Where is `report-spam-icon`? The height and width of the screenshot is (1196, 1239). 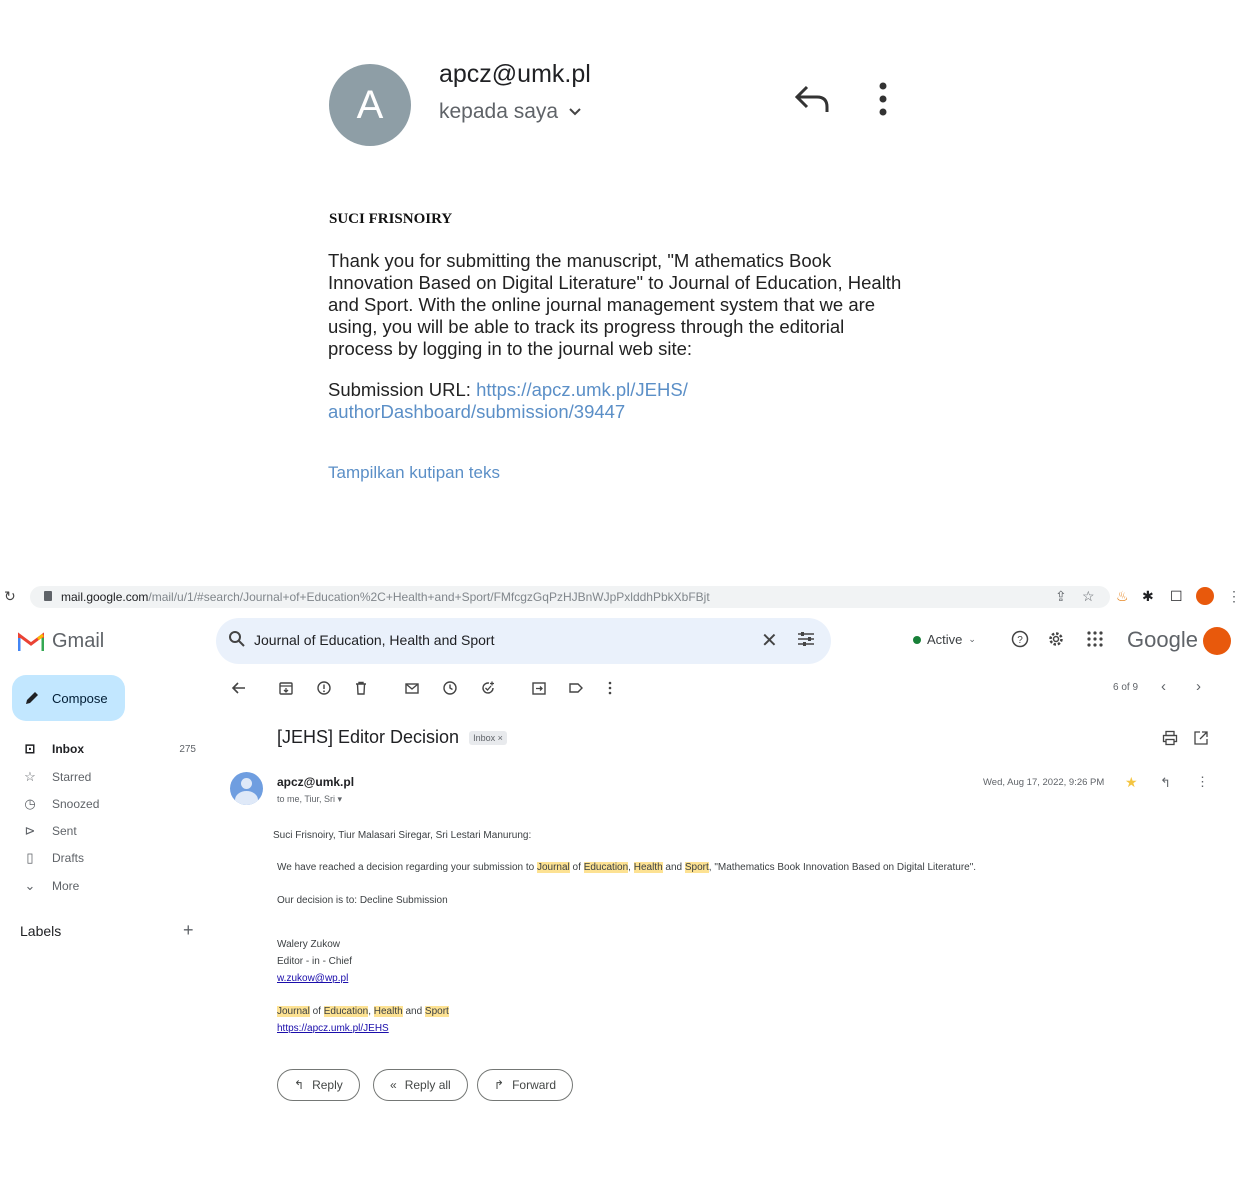 report-spam-icon is located at coordinates (324, 688).